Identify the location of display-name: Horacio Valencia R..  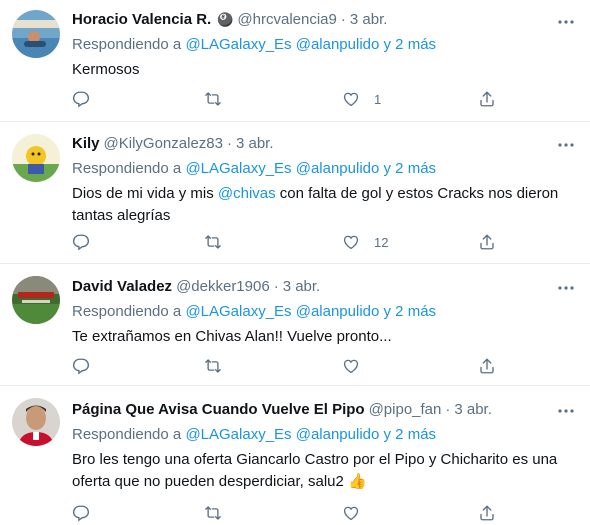
(141, 20).